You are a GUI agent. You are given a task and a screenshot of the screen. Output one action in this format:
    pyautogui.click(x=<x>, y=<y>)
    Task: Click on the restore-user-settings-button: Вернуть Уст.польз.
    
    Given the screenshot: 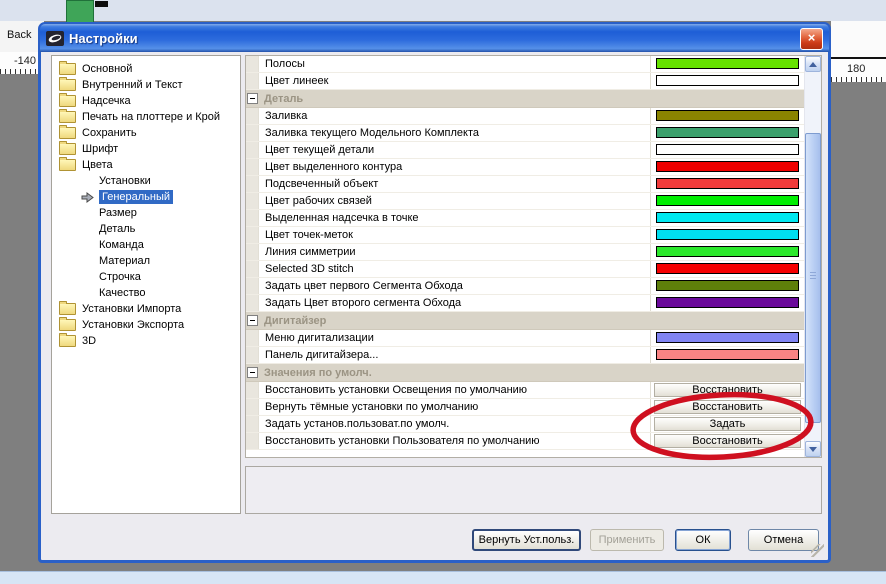 What is the action you would take?
    pyautogui.click(x=526, y=540)
    